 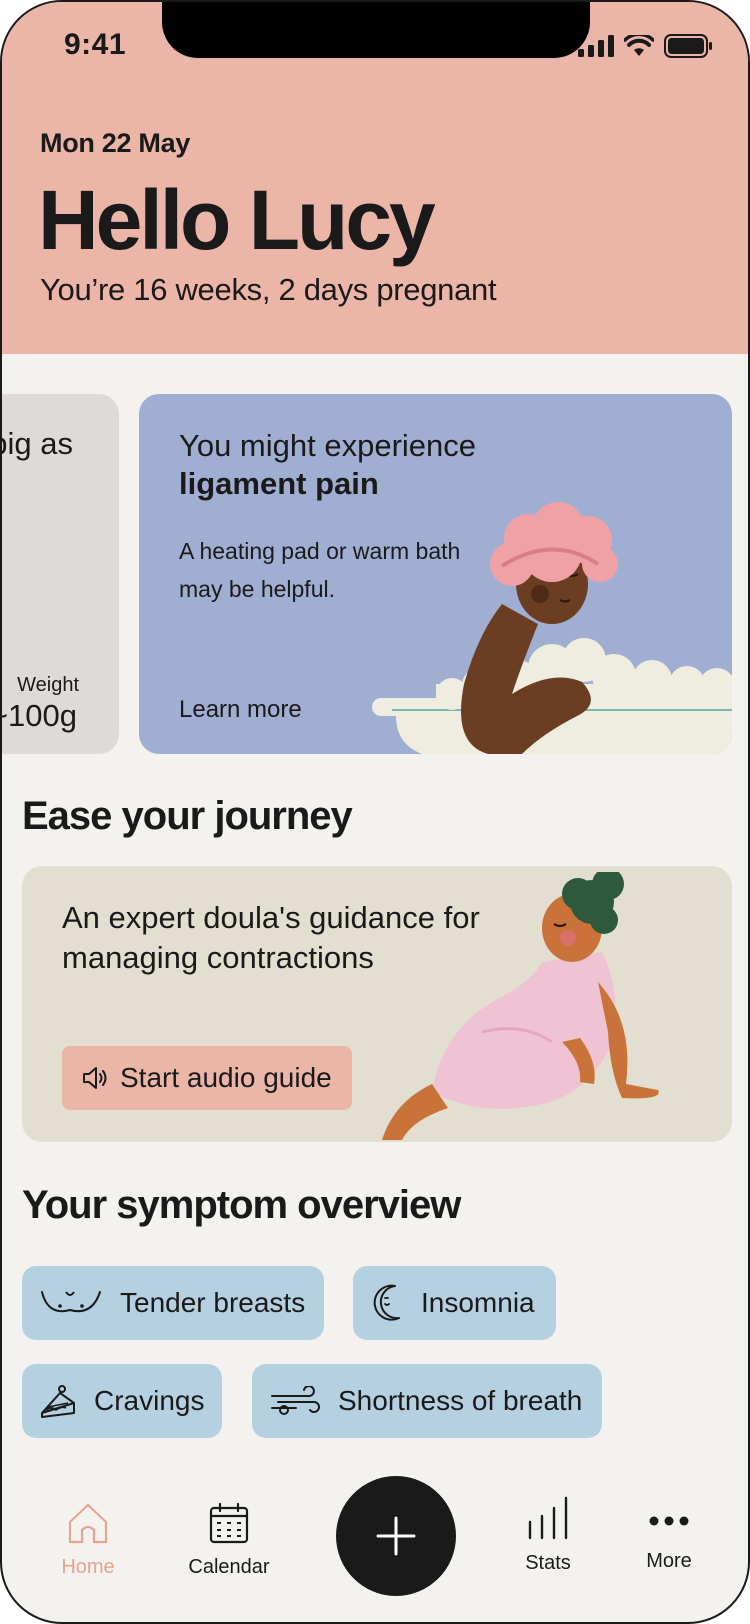 I want to click on start-audio-guide-button: Start audio guide, so click(x=207, y=1078).